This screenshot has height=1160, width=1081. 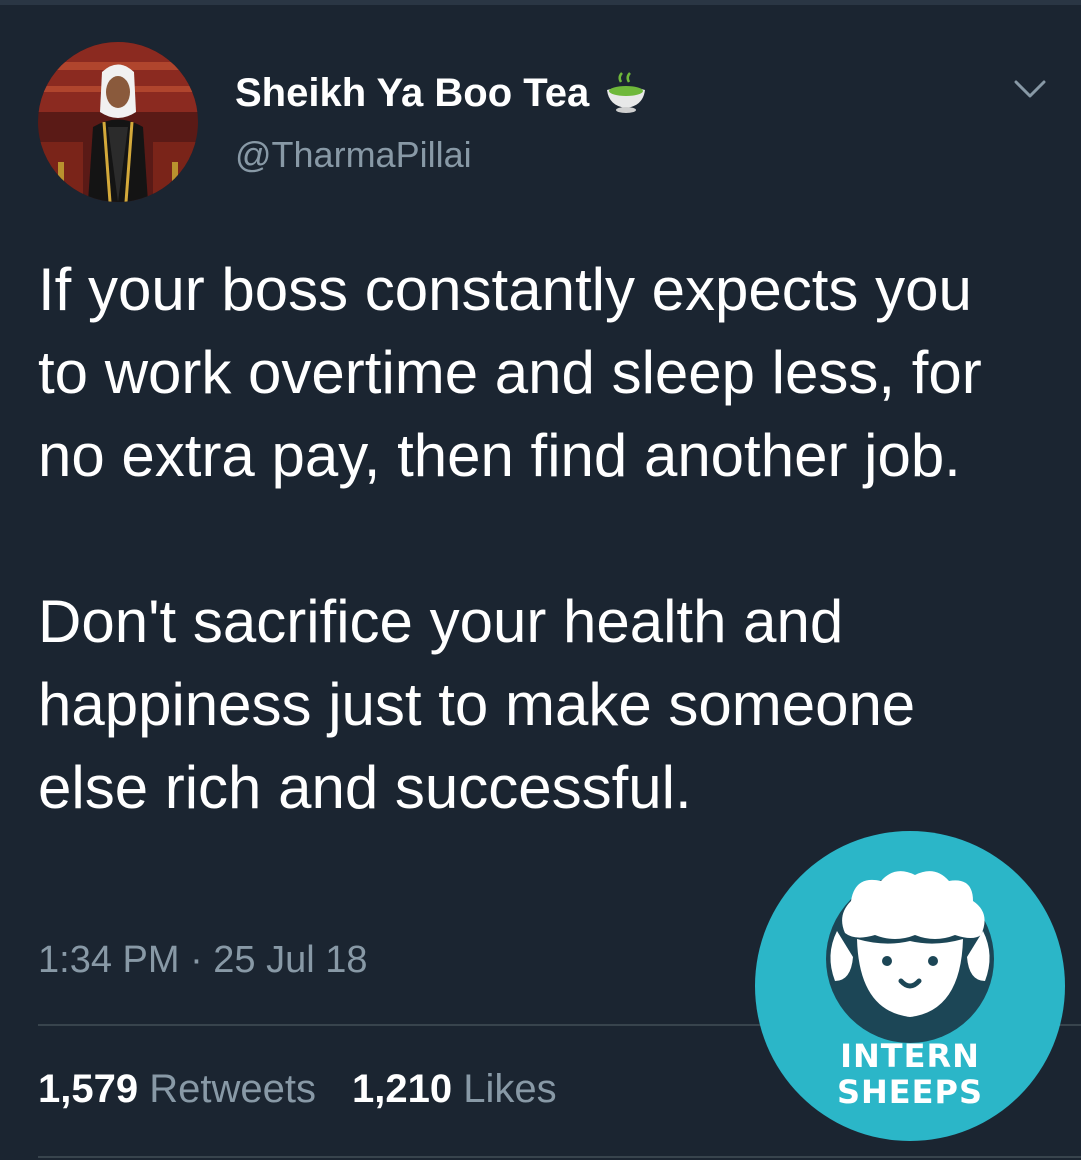 I want to click on retweets-stat: 1,579 Retweets, so click(x=177, y=1089).